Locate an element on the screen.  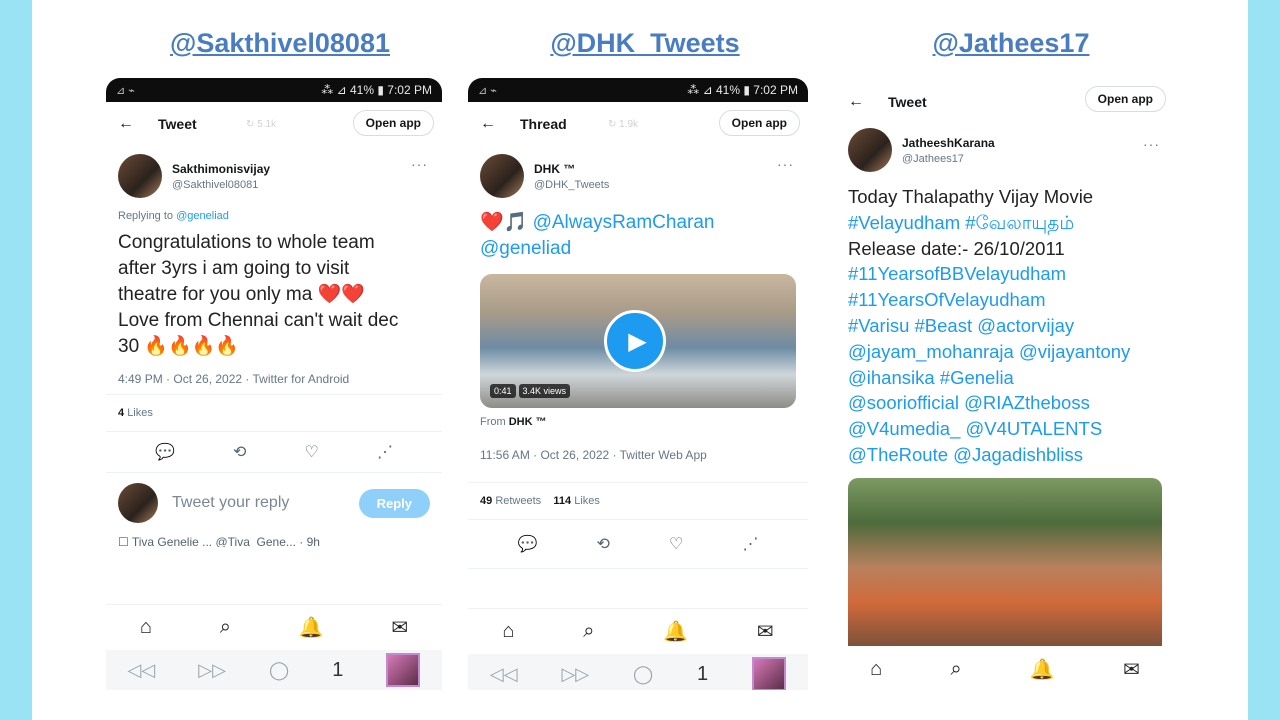
top-bar: ← Tweet ↻ 5.1k Open app is located at coordinates (274, 124).